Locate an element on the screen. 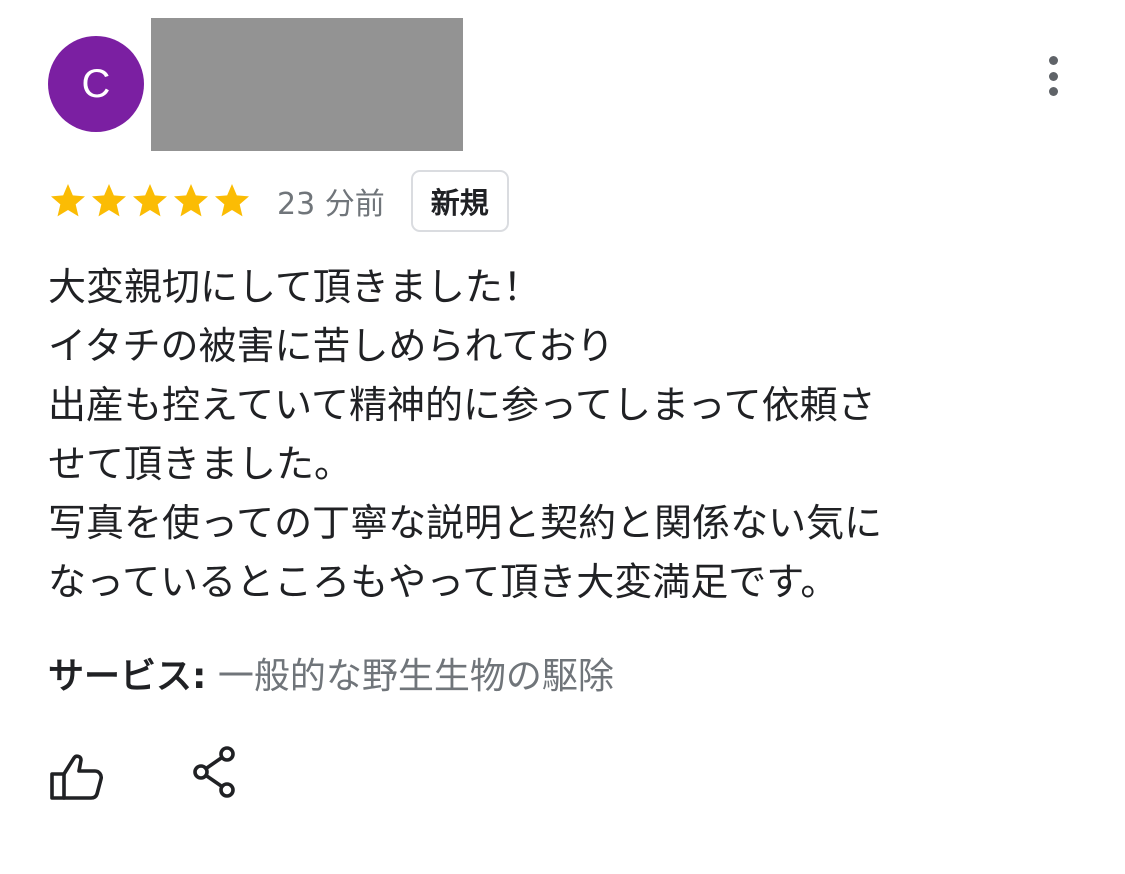  new-badge: 新規 is located at coordinates (459, 201).